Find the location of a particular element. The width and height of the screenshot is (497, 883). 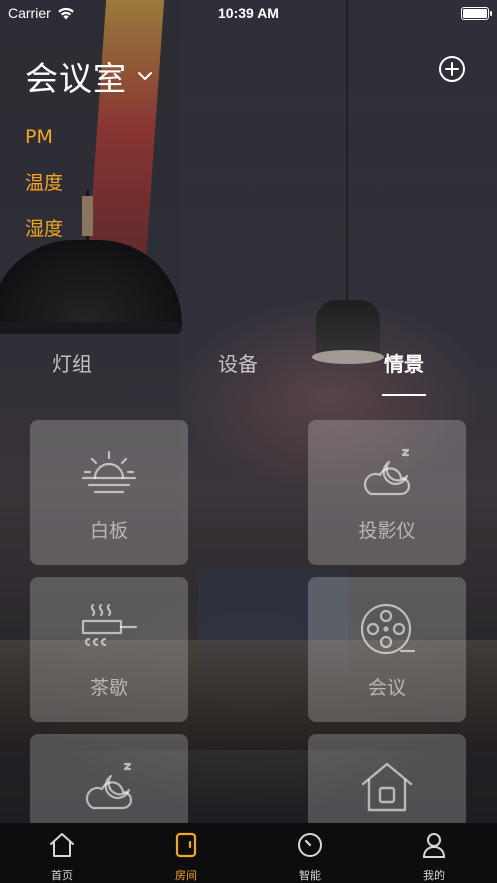

scene-card-meeting: 会议 is located at coordinates (387, 649).